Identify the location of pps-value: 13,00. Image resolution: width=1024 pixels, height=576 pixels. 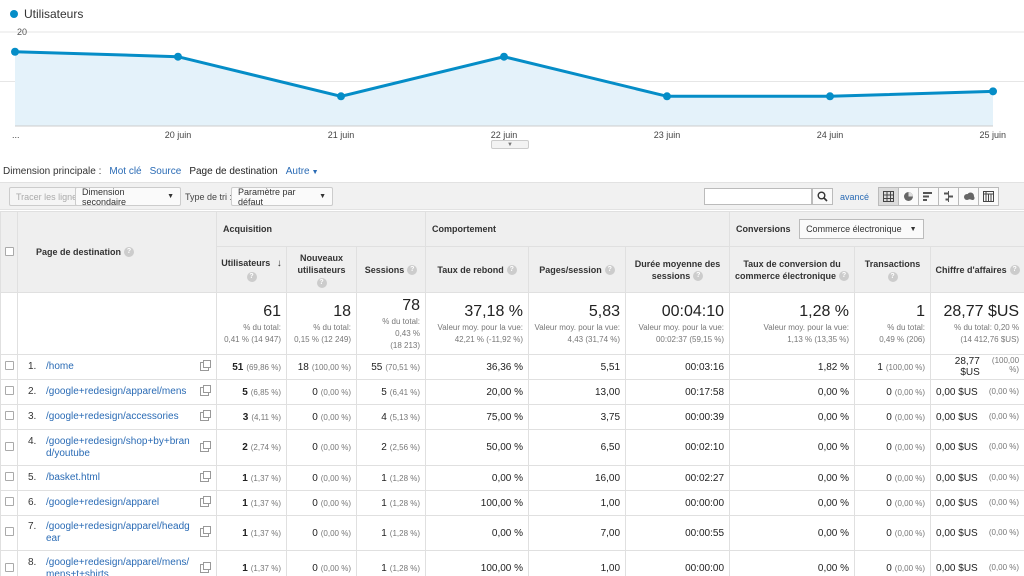
(608, 392).